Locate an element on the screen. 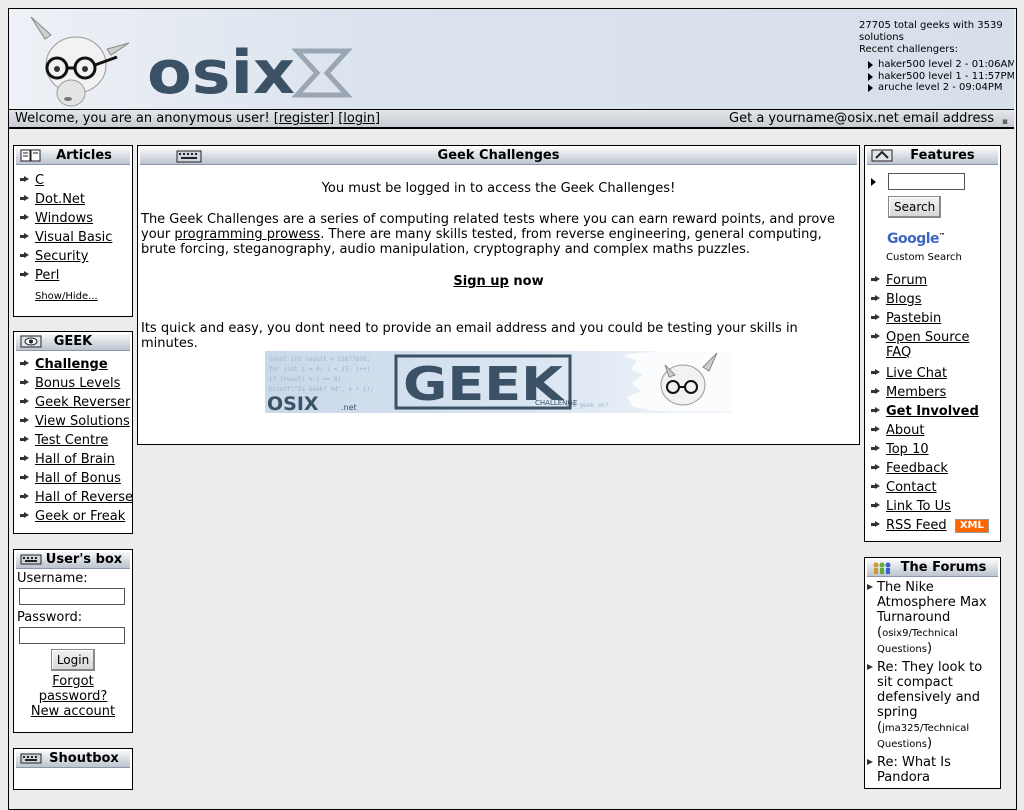  feature-item-live-chat: Live Chat is located at coordinates (932, 373).